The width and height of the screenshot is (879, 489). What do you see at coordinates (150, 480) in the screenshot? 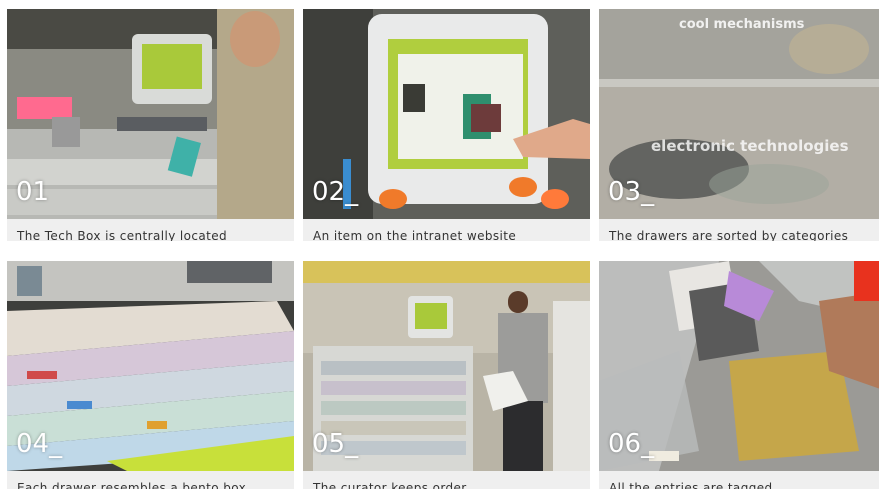
I see `caption-bar: Each drawer resembles a bento box` at bounding box center [150, 480].